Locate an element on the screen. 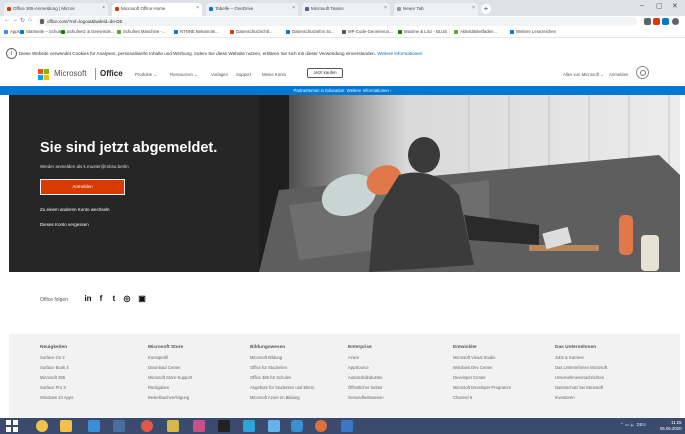  footer-link: Surface Go 2 is located at coordinates (90, 360).